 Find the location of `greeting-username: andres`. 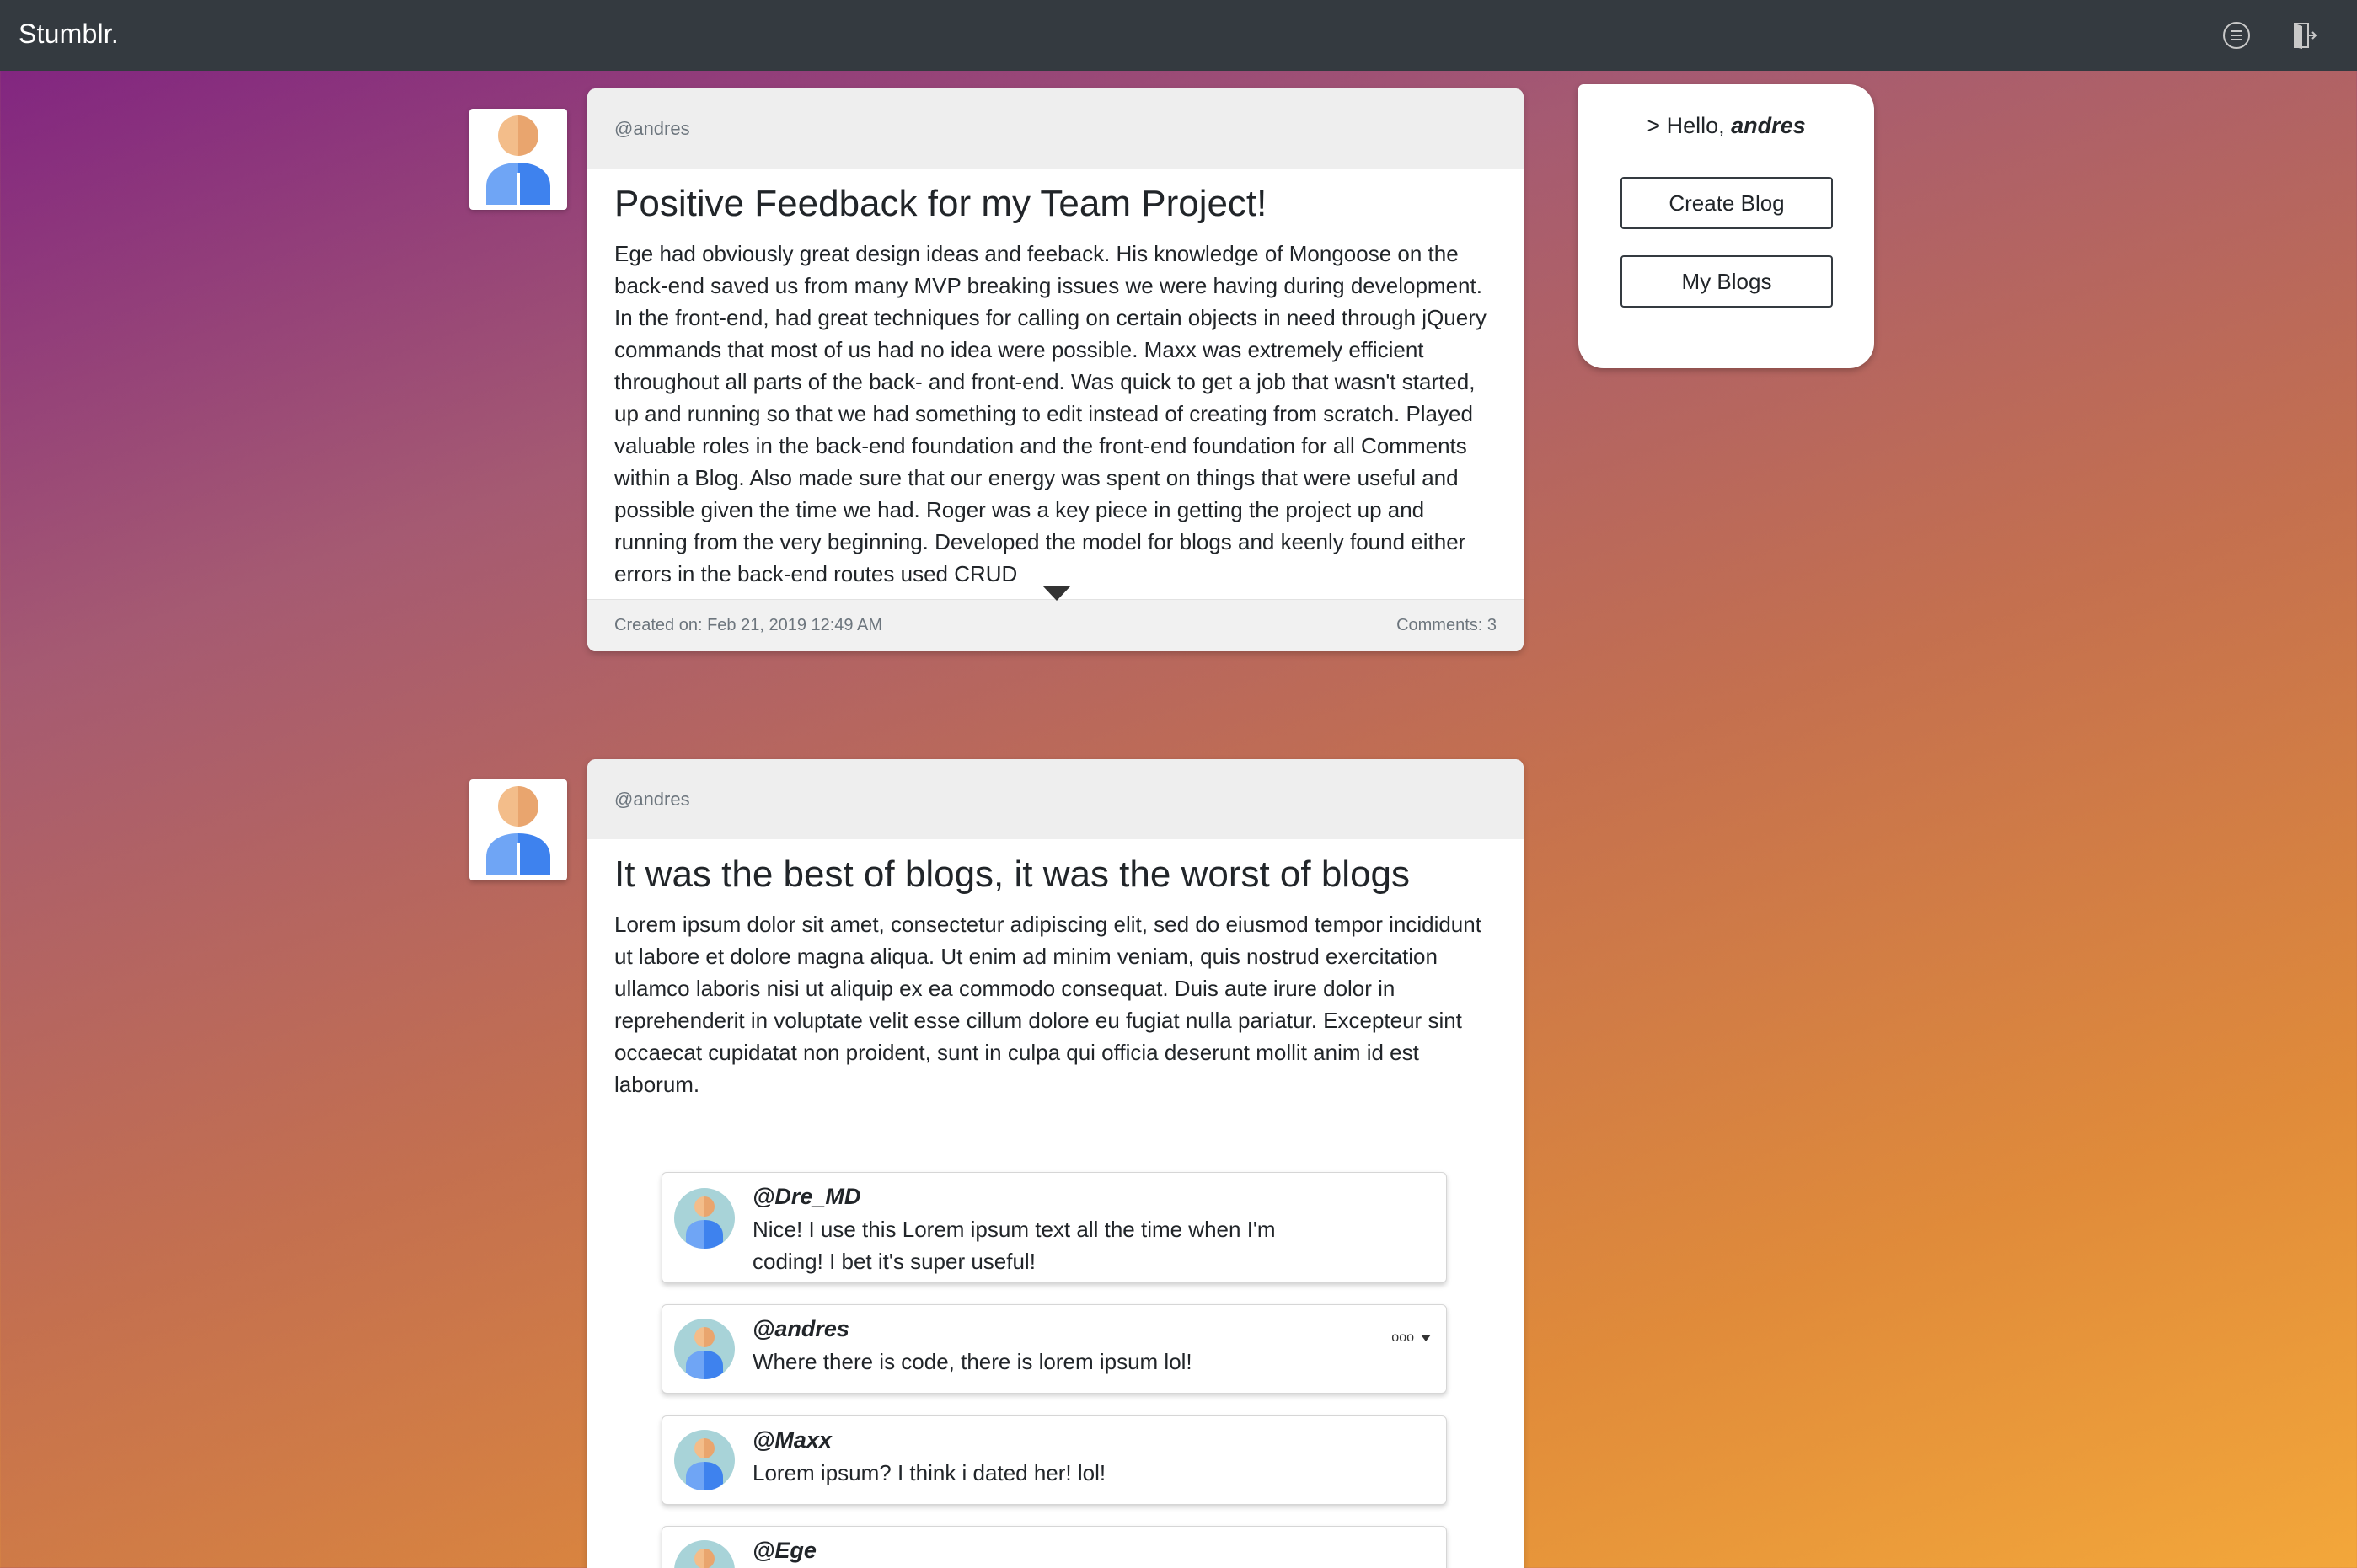

greeting-username: andres is located at coordinates (1768, 125).